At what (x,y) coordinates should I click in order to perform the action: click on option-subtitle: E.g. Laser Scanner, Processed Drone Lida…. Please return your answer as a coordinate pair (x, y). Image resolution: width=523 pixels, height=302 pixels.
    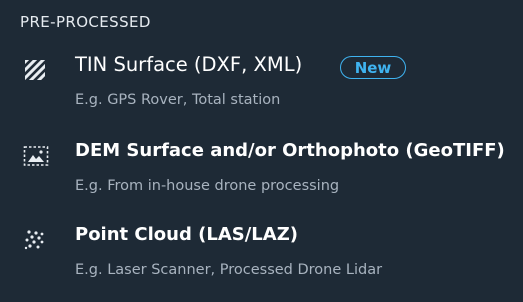
    Looking at the image, I should click on (229, 270).